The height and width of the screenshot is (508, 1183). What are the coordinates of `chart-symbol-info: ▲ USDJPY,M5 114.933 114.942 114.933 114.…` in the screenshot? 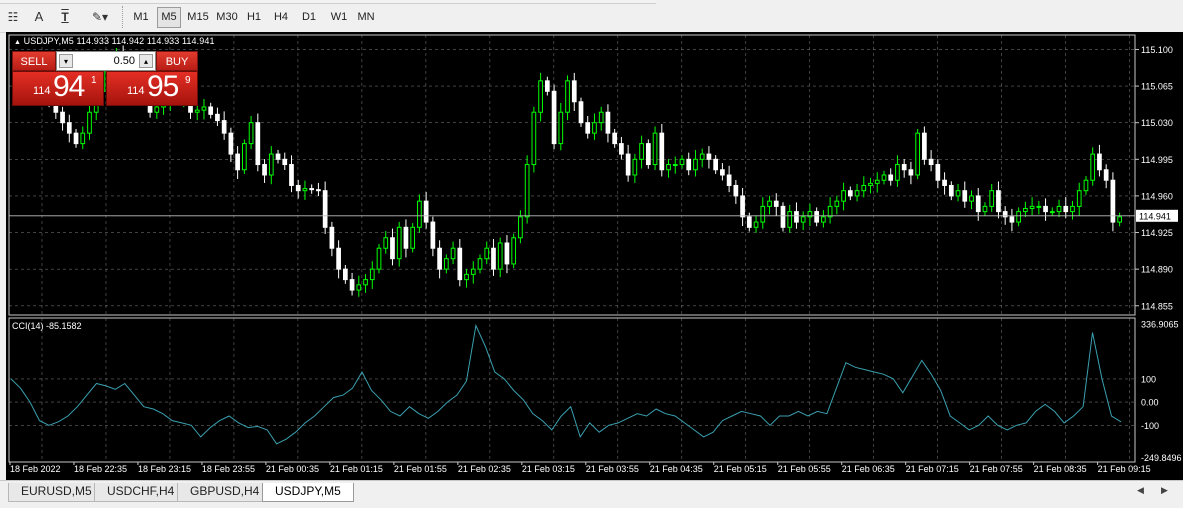 It's located at (114, 41).